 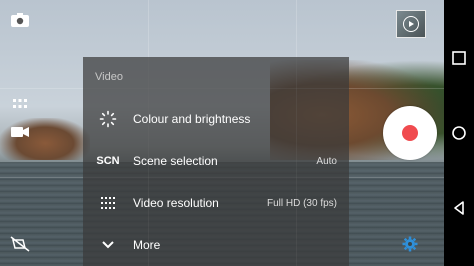 I want to click on record-button, so click(x=410, y=133).